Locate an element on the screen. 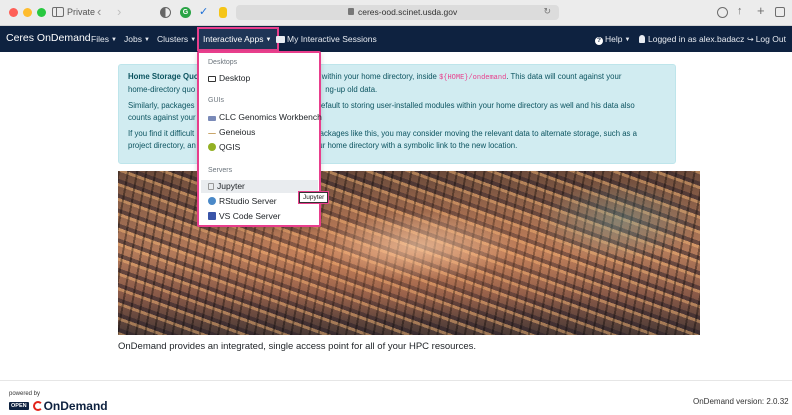 Image resolution: width=792 pixels, height=415 pixels. footer-divider is located at coordinates (396, 380).